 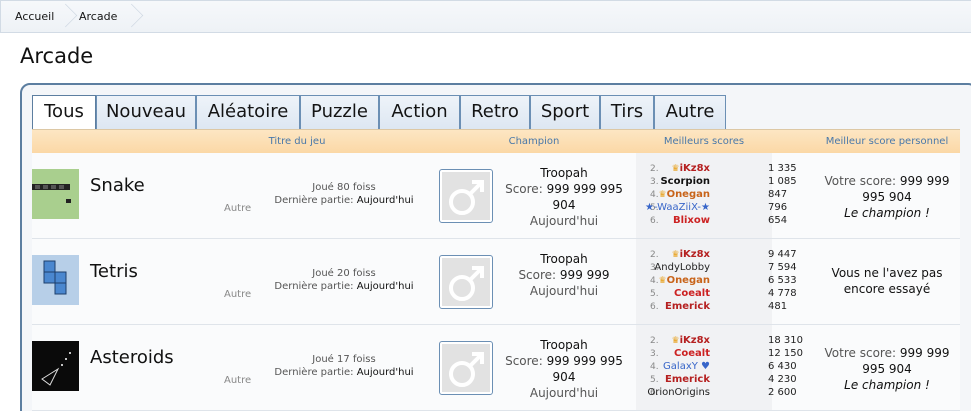 I want to click on page-title: Arcade, so click(x=57, y=56).